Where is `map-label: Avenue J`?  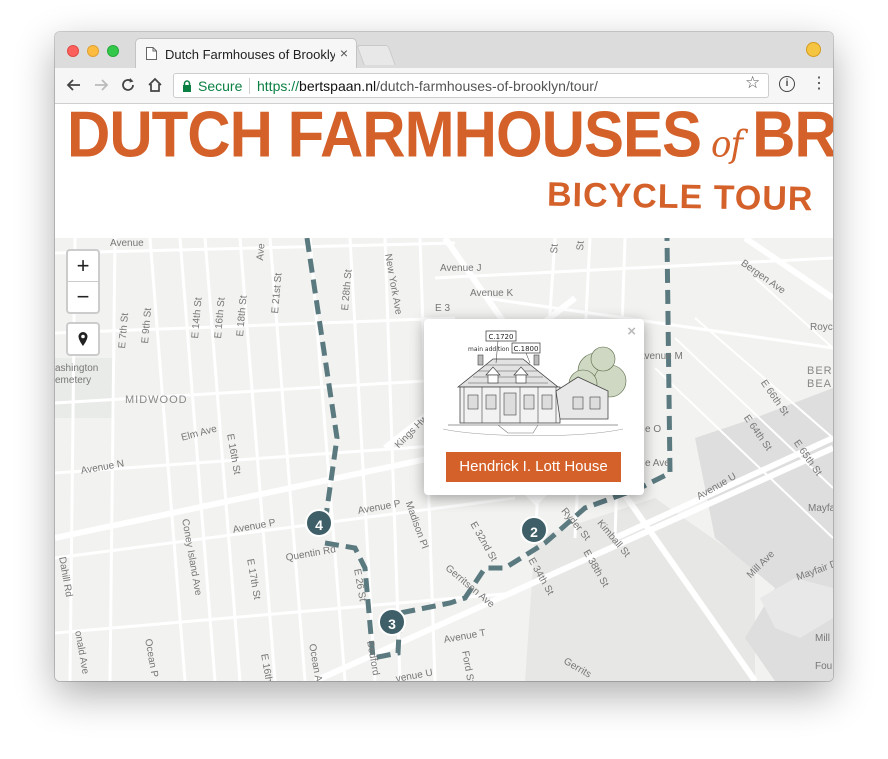 map-label: Avenue J is located at coordinates (461, 268).